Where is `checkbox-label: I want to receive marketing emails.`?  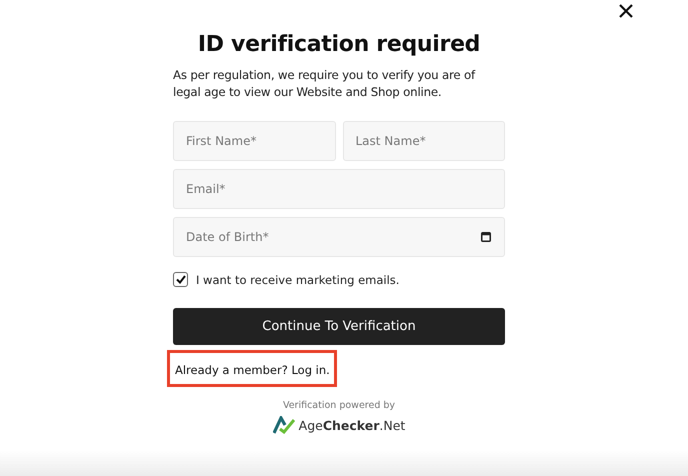
checkbox-label: I want to receive marketing emails. is located at coordinates (298, 279).